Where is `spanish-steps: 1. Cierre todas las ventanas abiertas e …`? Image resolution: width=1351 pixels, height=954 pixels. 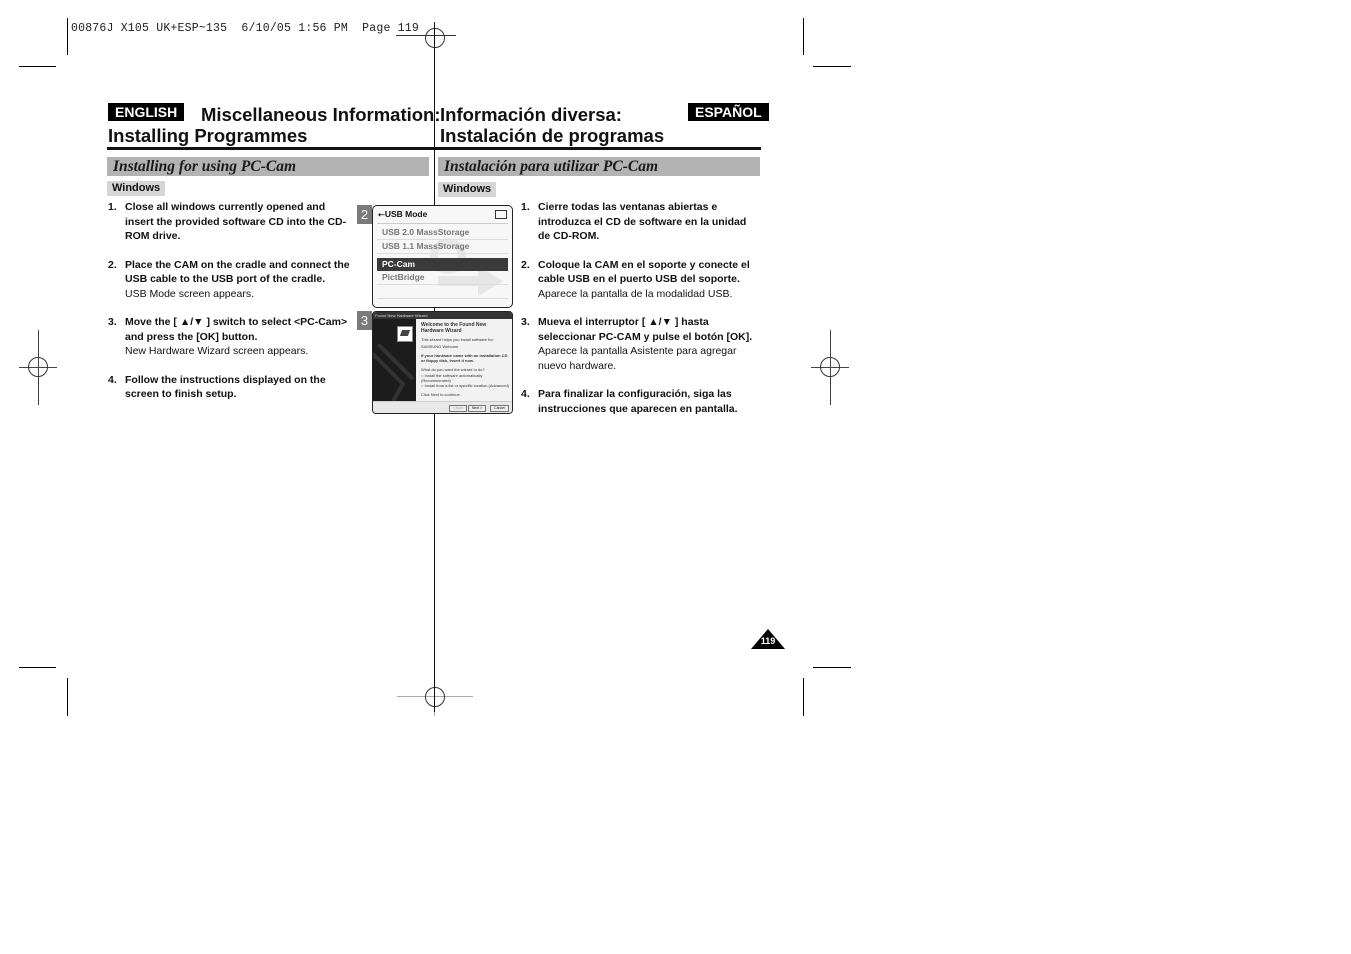 spanish-steps: 1. Cierre todas las ventanas abiertas e … is located at coordinates (641, 308).